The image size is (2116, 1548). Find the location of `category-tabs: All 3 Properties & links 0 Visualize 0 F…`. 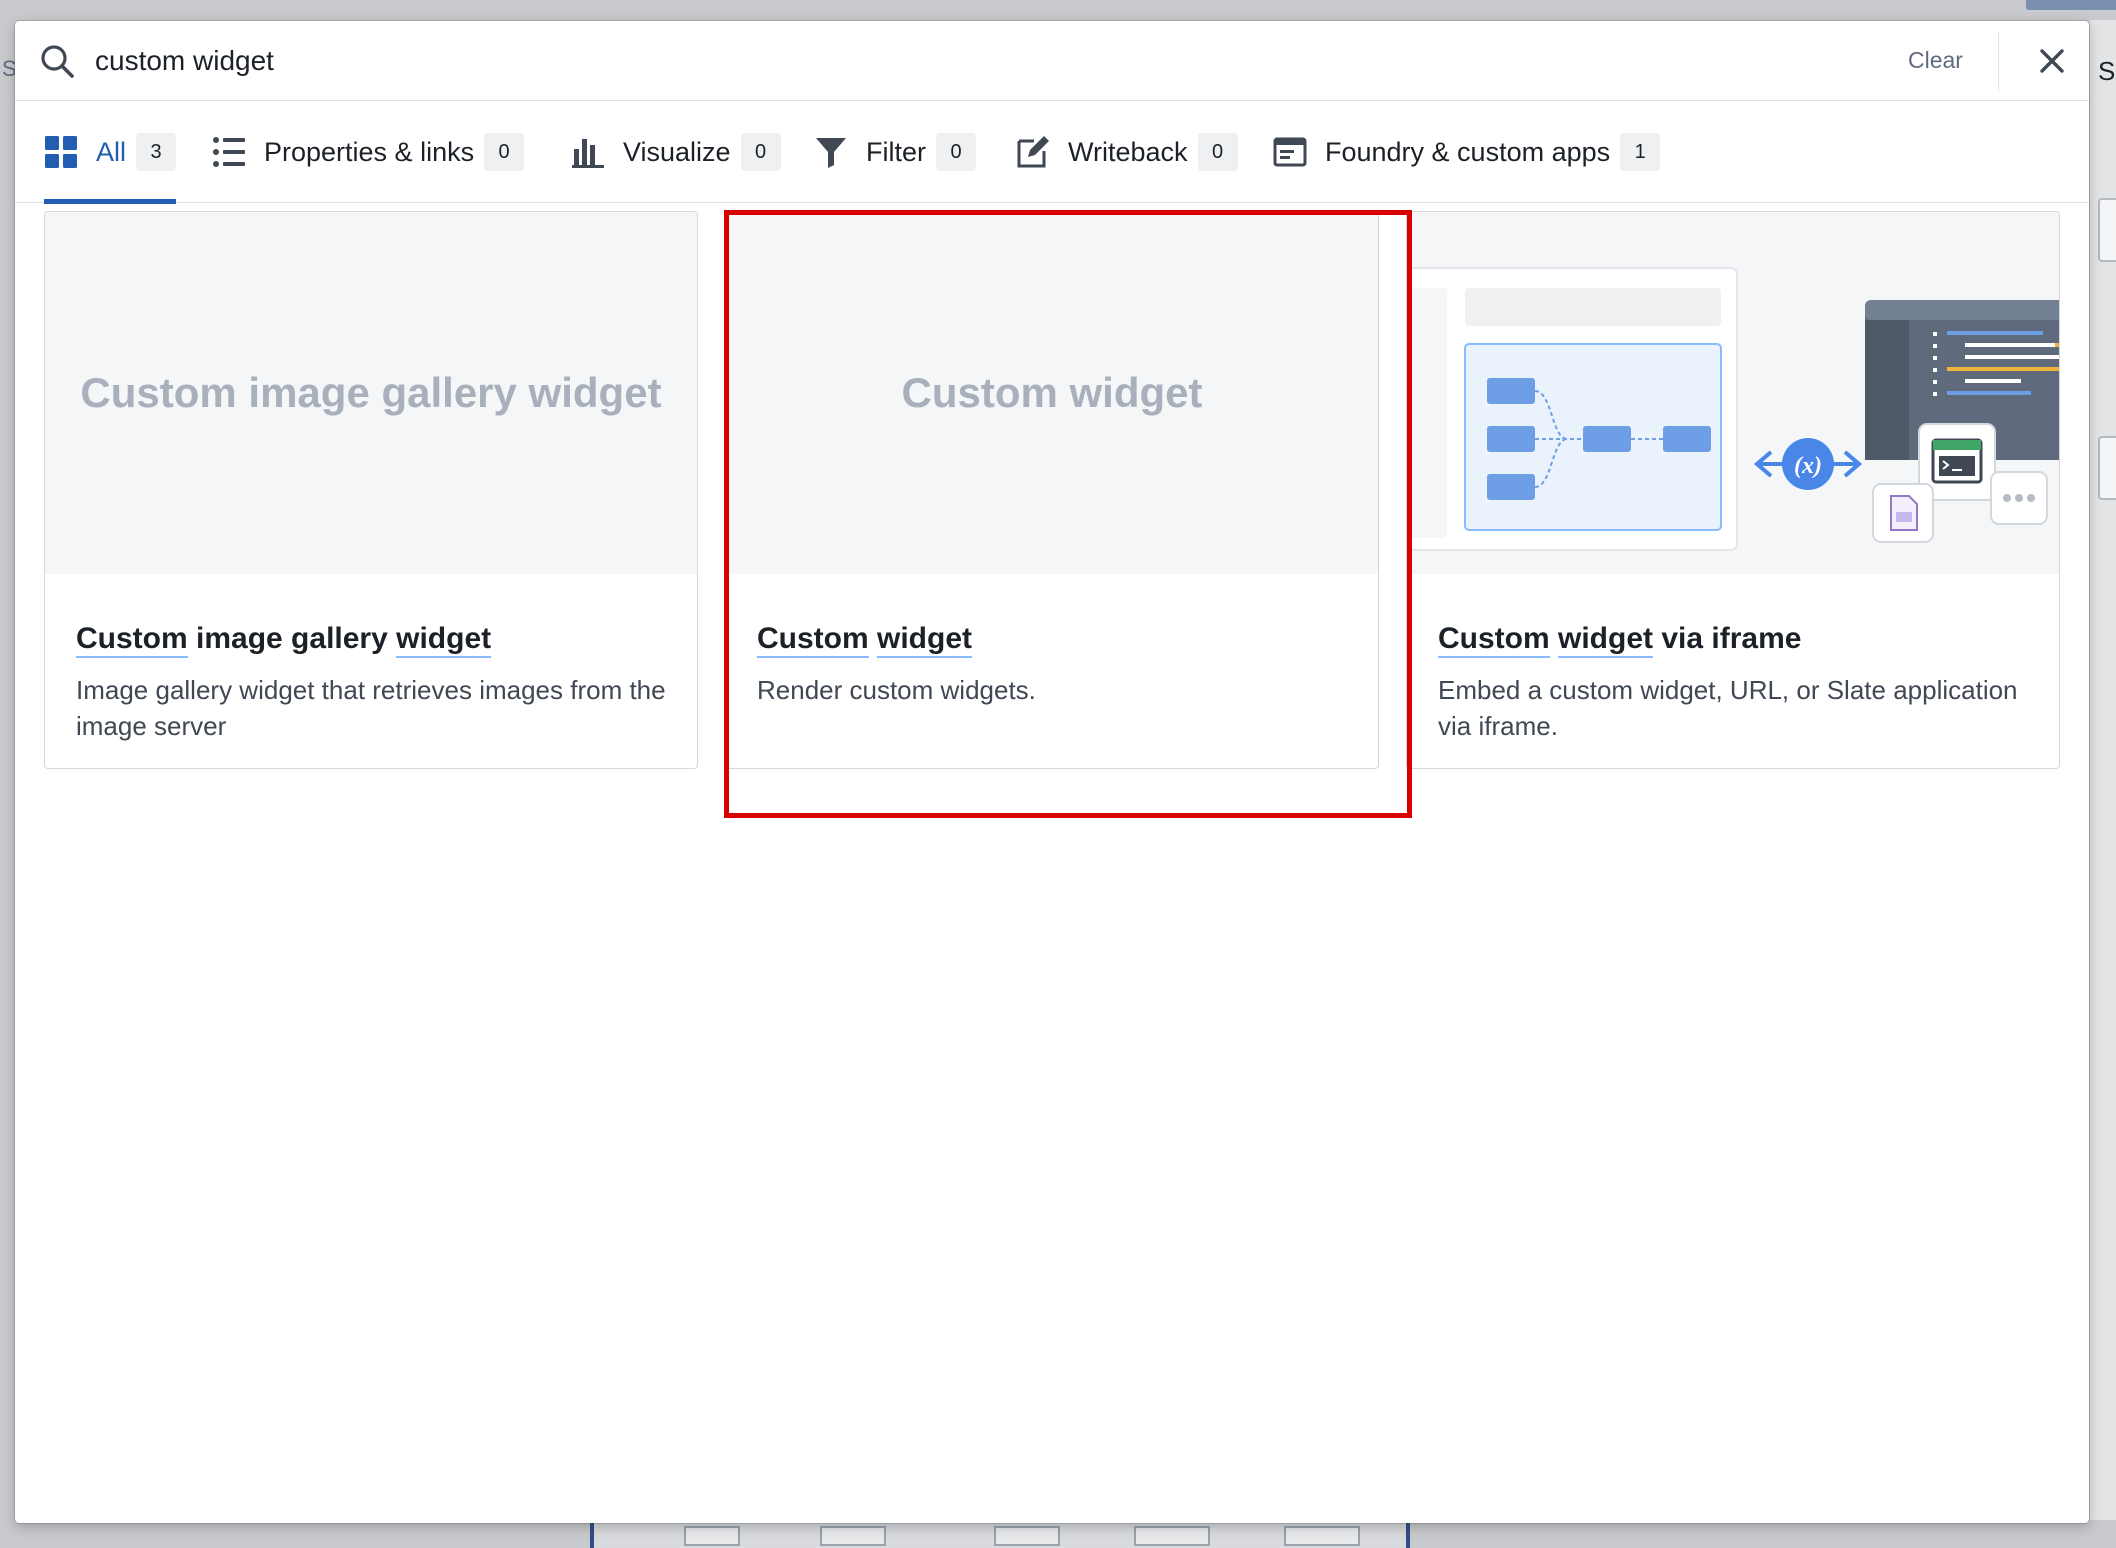

category-tabs: All 3 Properties & links 0 Visualize 0 F… is located at coordinates (1052, 152).